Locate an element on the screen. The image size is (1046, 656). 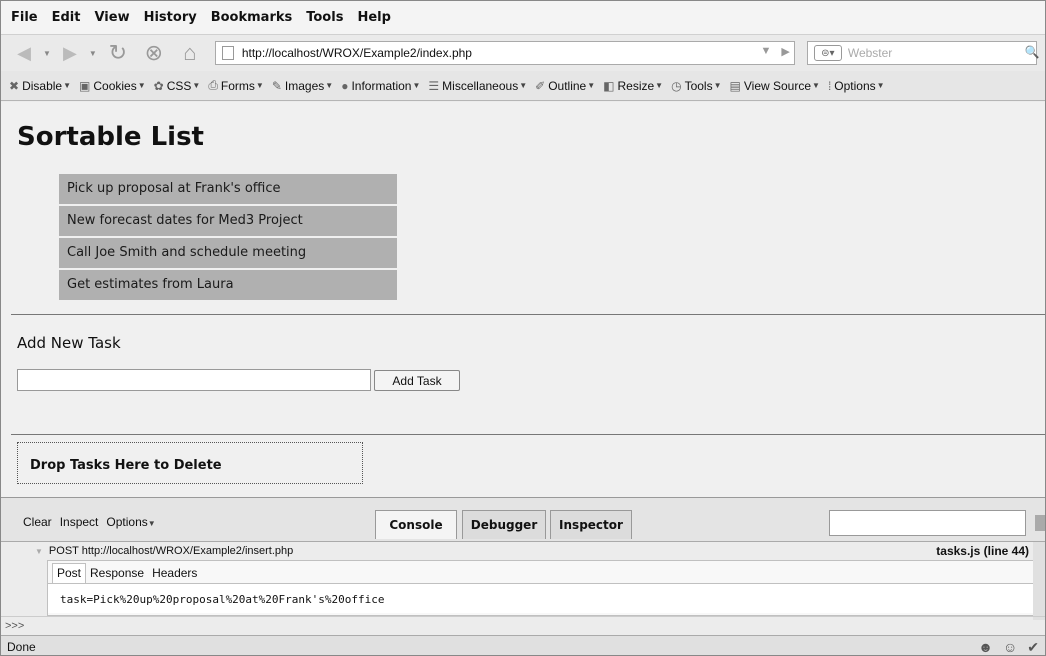
toolbar-miscellaneous: ☰ Miscellaneous ▼ is located at coordinates (477, 86).